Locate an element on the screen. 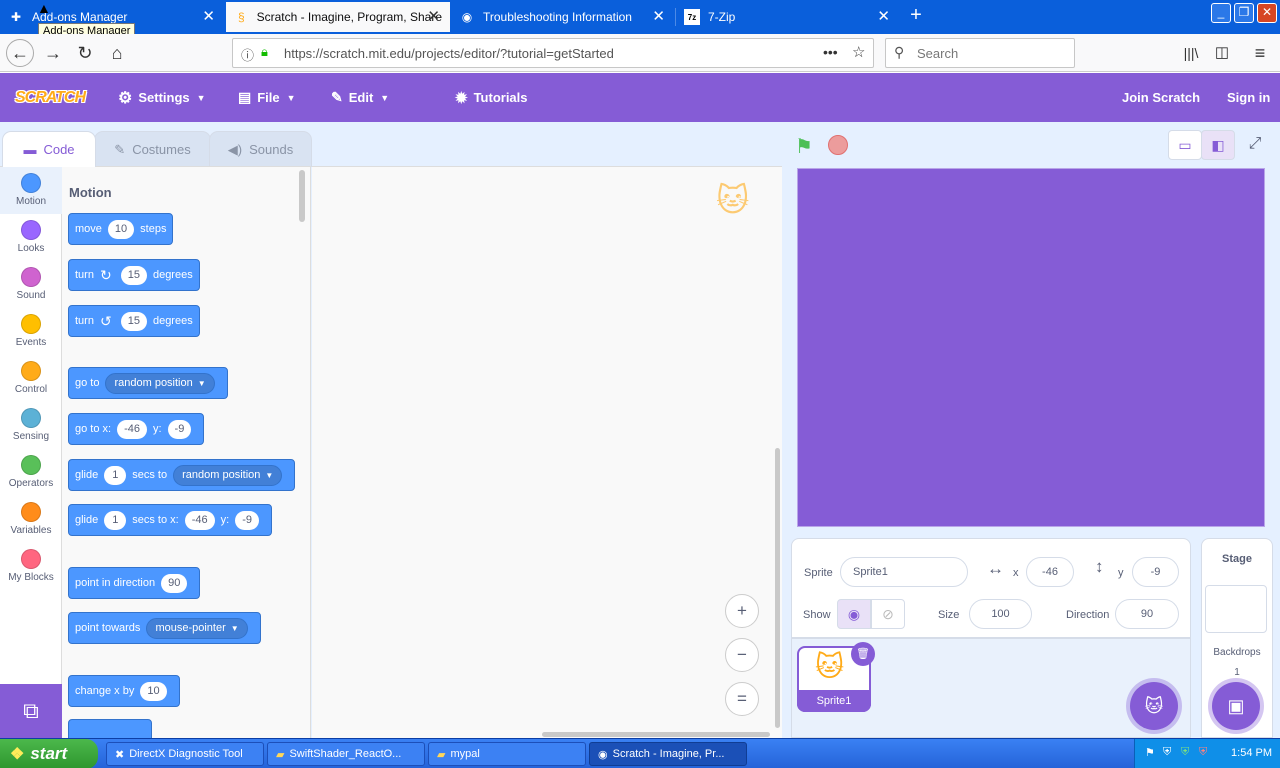 Image resolution: width=1280 pixels, height=768 pixels. block-point-in-direction: point in direction 90 is located at coordinates (134, 583).